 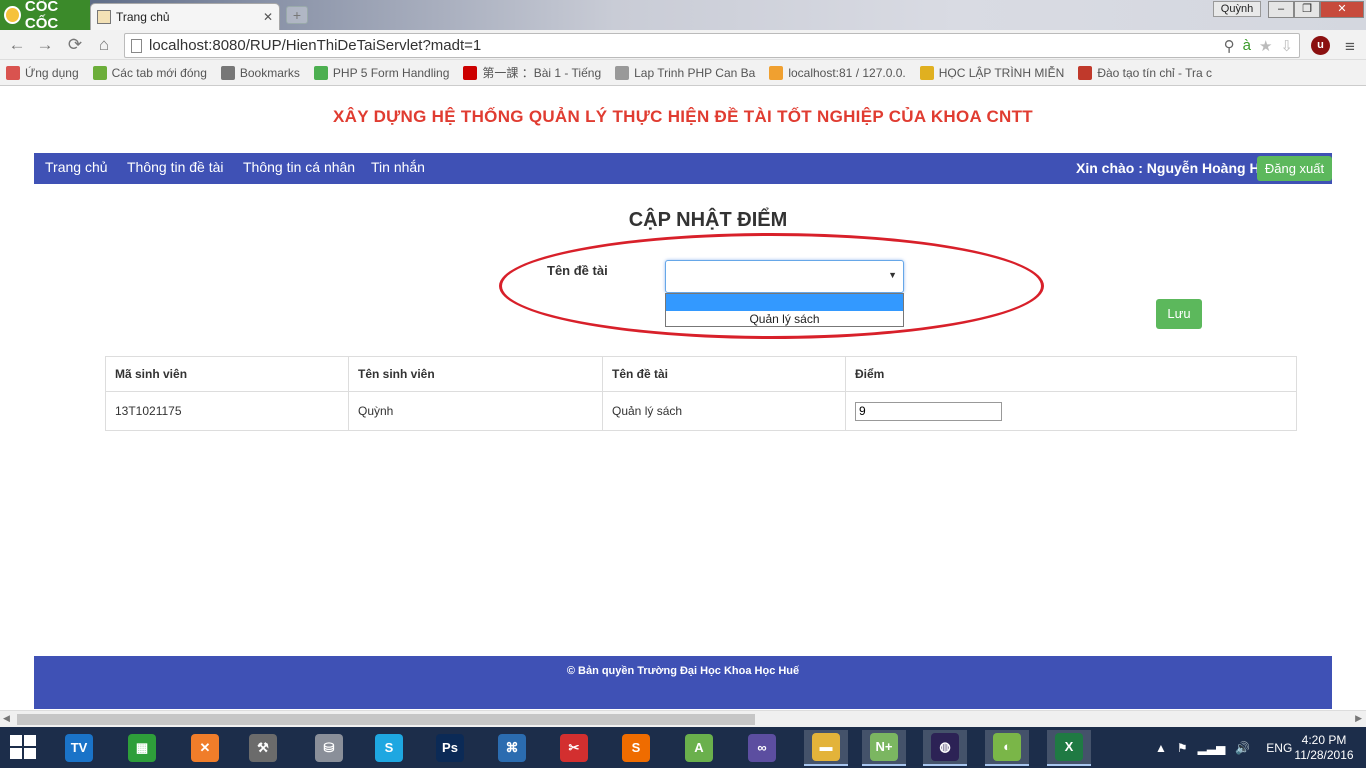 I want to click on back-icon: ←, so click(x=17, y=45).